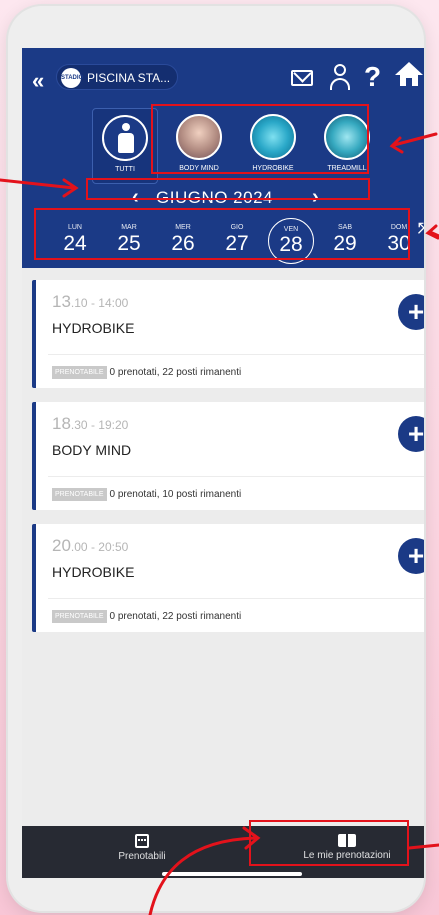 The image size is (439, 915). Describe the element at coordinates (340, 77) in the screenshot. I see `user-icon` at that location.